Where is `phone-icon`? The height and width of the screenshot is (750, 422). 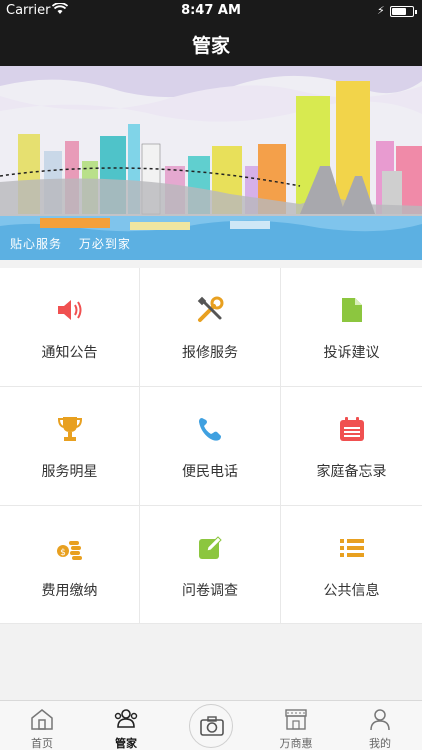
phone-icon is located at coordinates (210, 429).